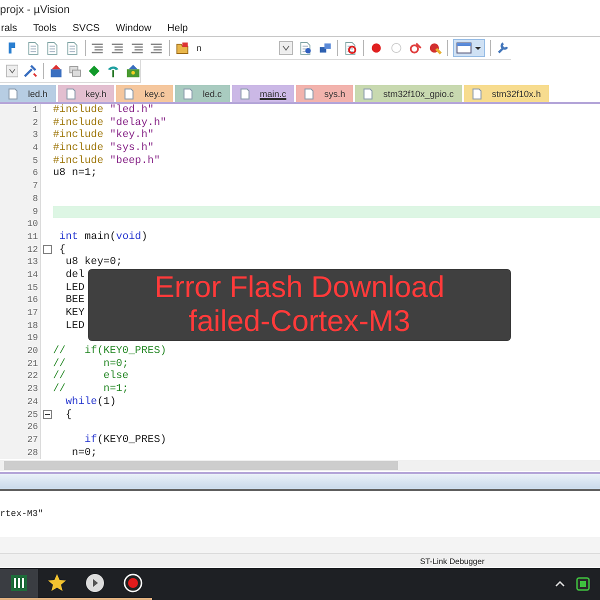 This screenshot has width=600, height=600. What do you see at coordinates (20, 364) in the screenshot?
I see `line-number: 21` at bounding box center [20, 364].